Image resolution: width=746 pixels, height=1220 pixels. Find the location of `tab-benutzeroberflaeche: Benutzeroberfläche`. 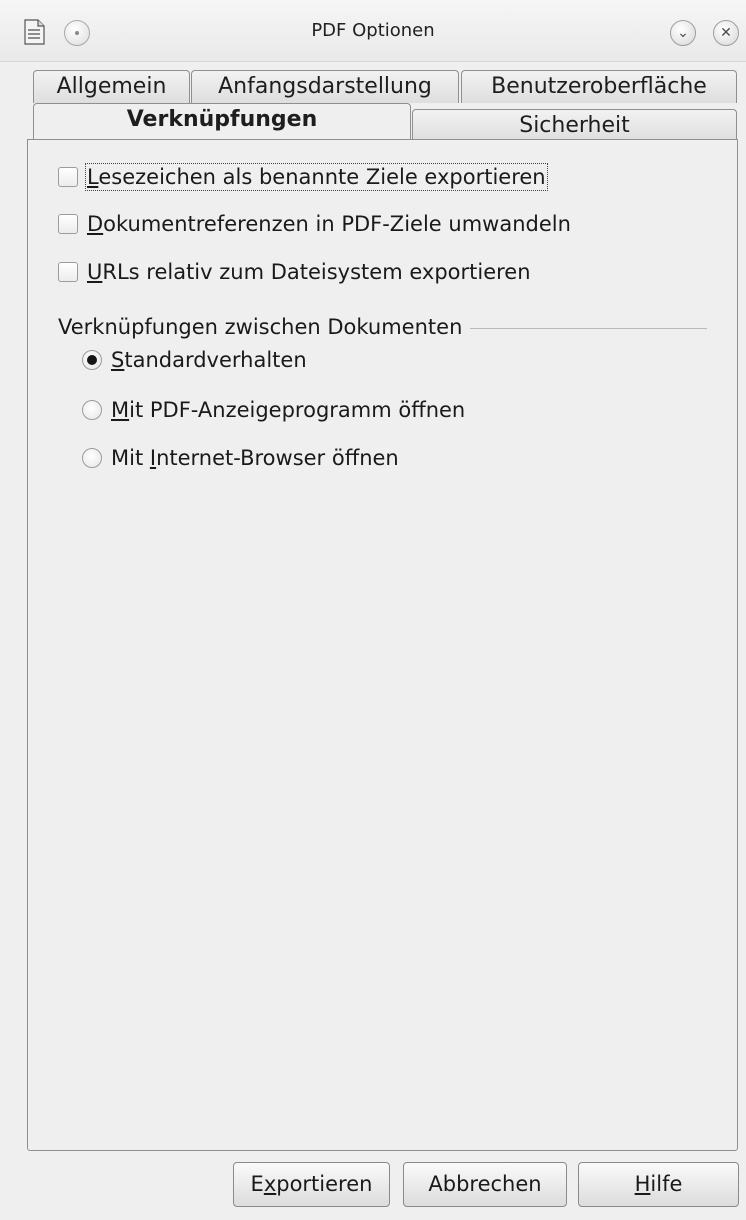

tab-benutzeroberflaeche: Benutzeroberfläche is located at coordinates (599, 86).